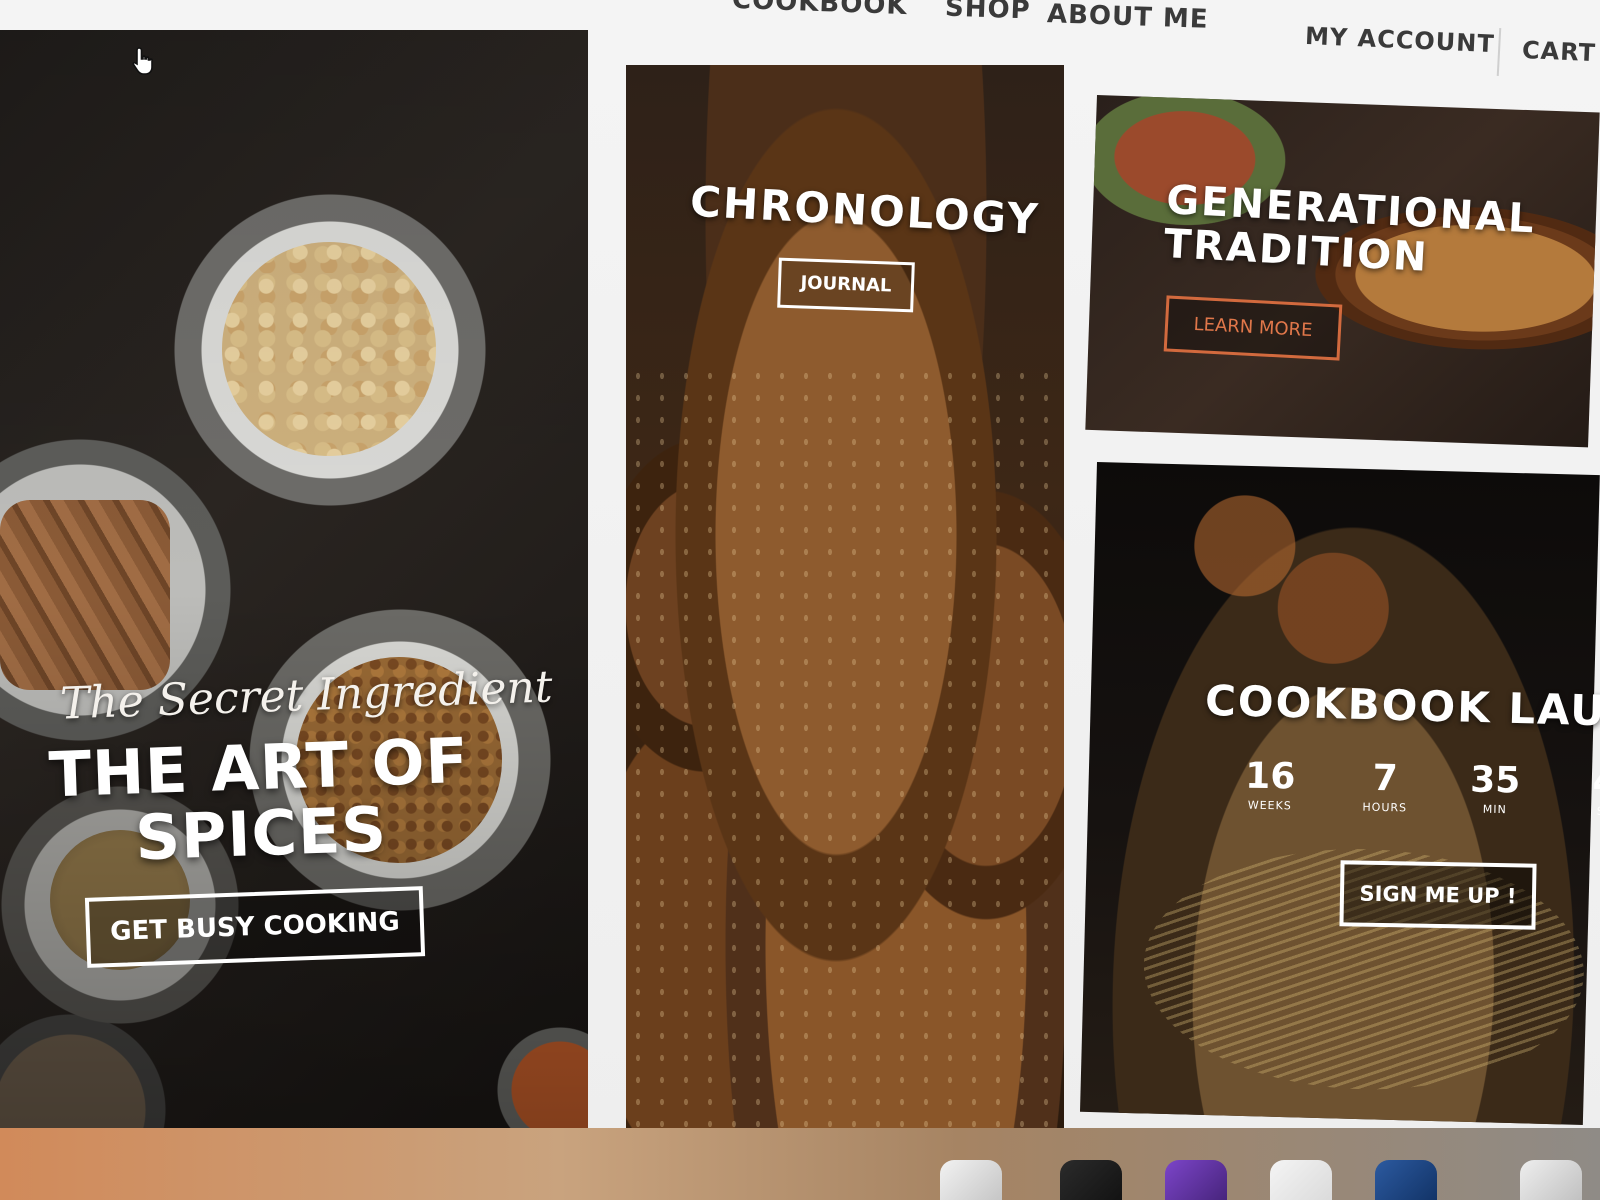 This screenshot has height=1200, width=1600. What do you see at coordinates (1240, 1175) in the screenshot?
I see `dock` at bounding box center [1240, 1175].